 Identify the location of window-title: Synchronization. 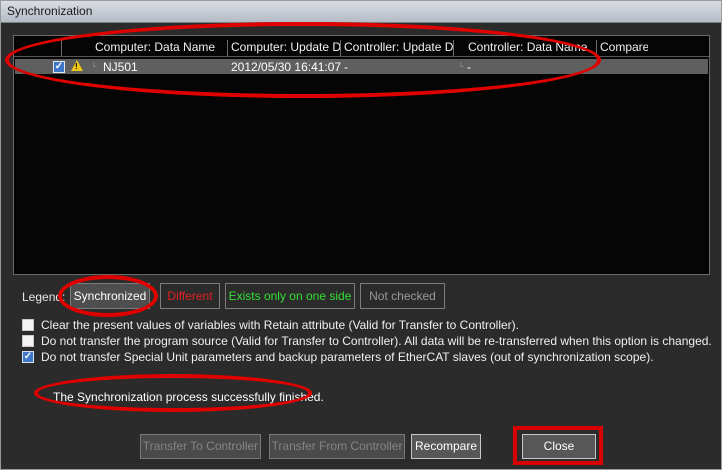
(50, 11).